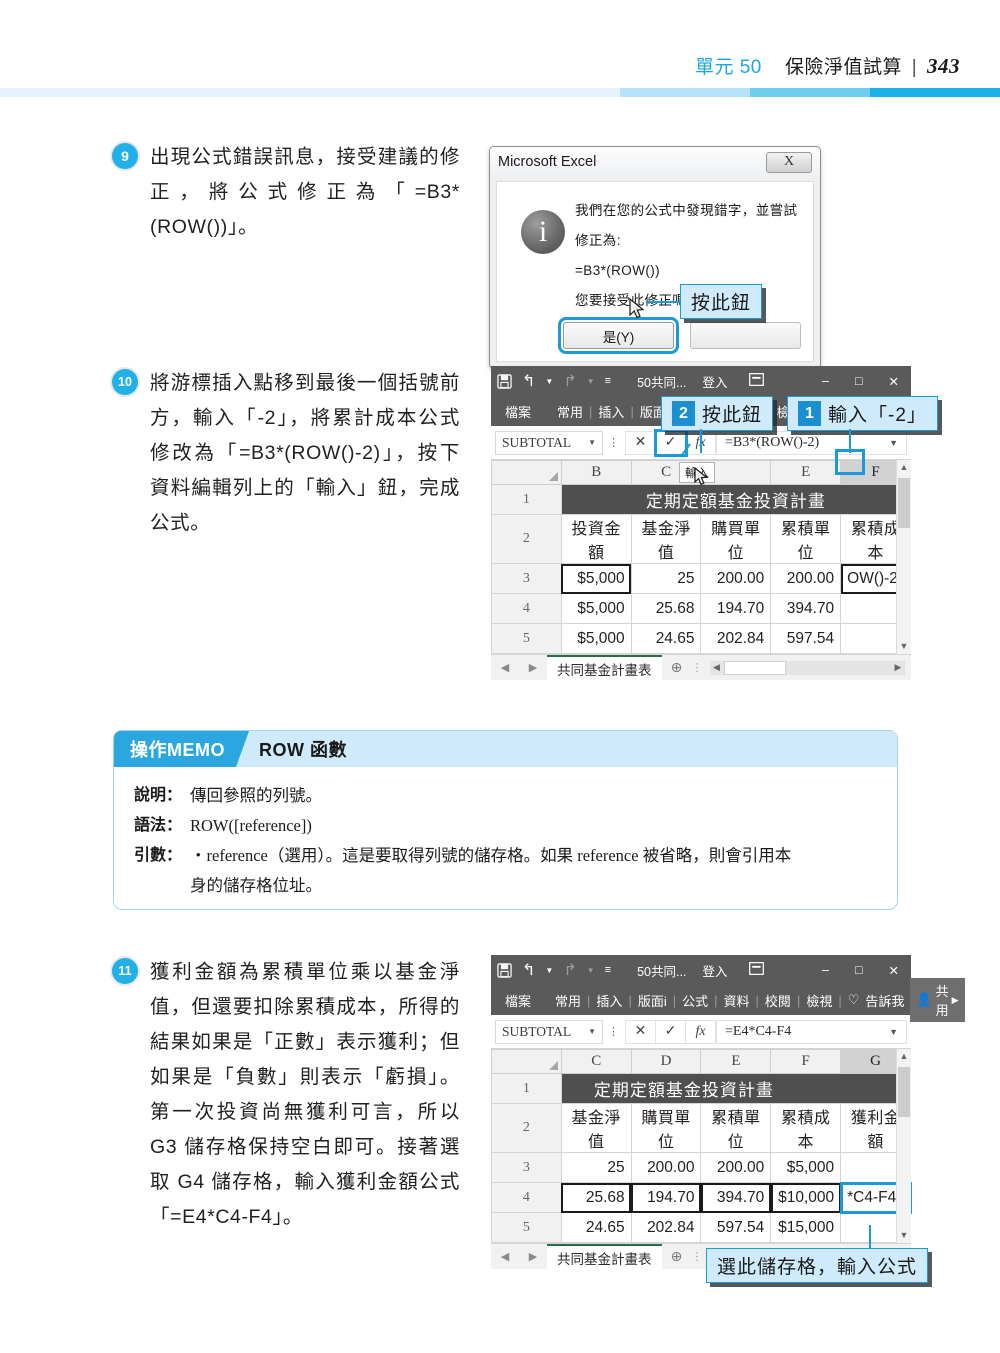 The image size is (1000, 1353). What do you see at coordinates (592, 1031) in the screenshot?
I see `chevron-down-icon: ▼` at bounding box center [592, 1031].